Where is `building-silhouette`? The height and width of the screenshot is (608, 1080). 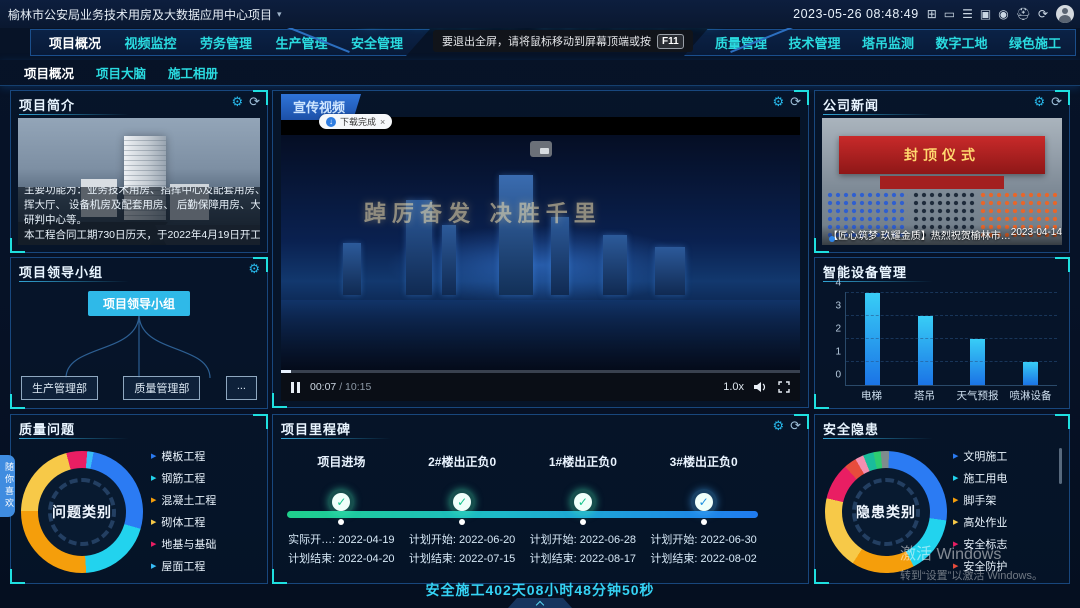 building-silhouette is located at coordinates (352, 269).